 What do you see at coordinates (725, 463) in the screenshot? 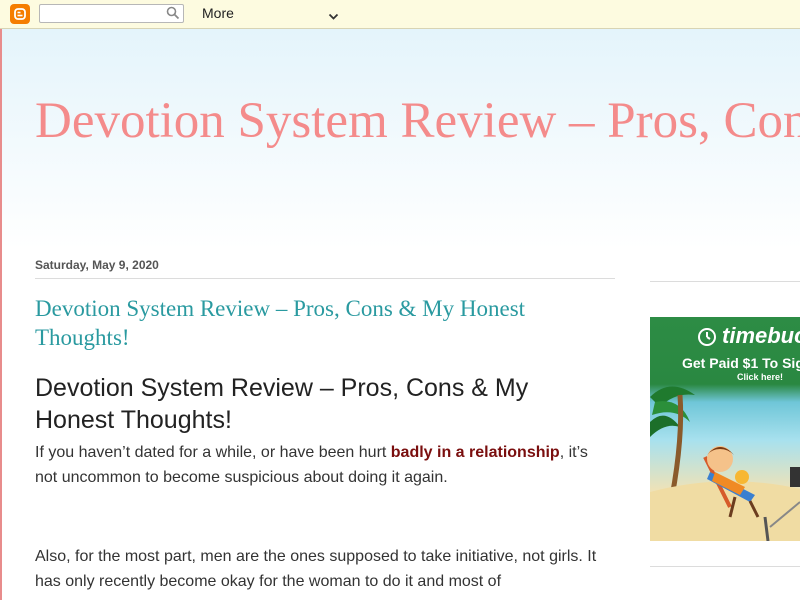
I see `beach-scene-illustration` at bounding box center [725, 463].